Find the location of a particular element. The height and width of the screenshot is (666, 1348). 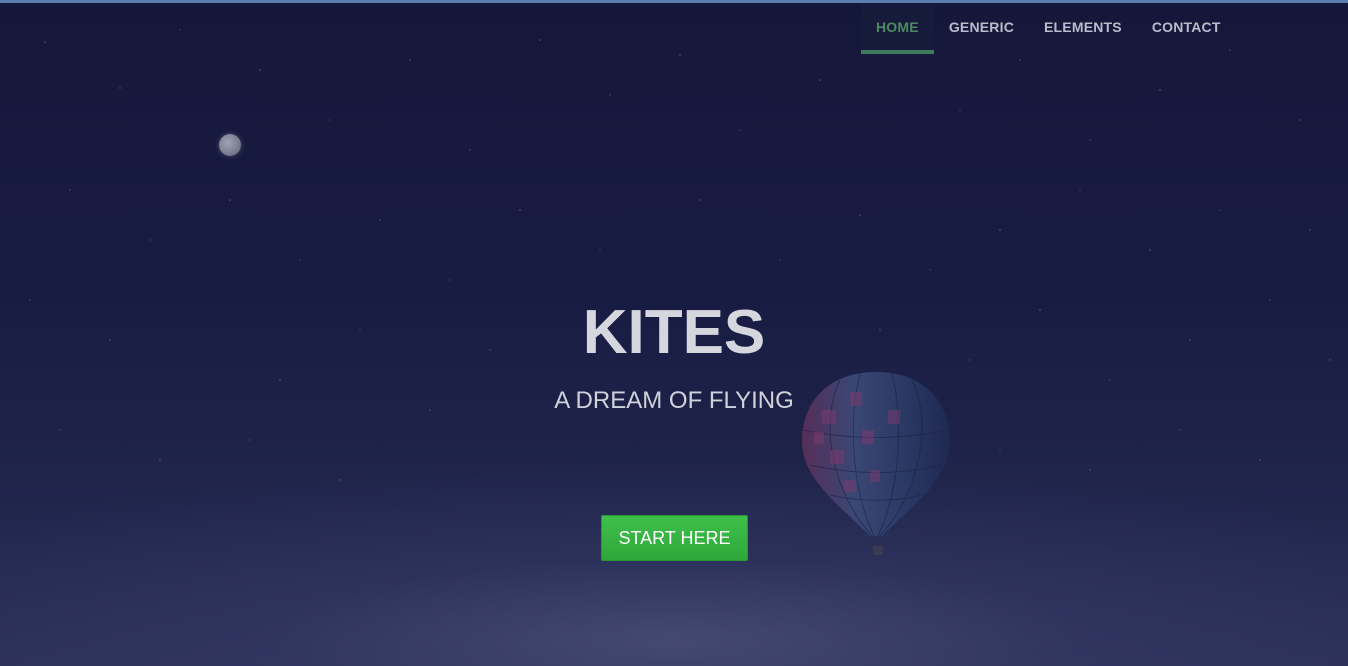

nav-item-elements: ELEMENTS is located at coordinates (1083, 29).